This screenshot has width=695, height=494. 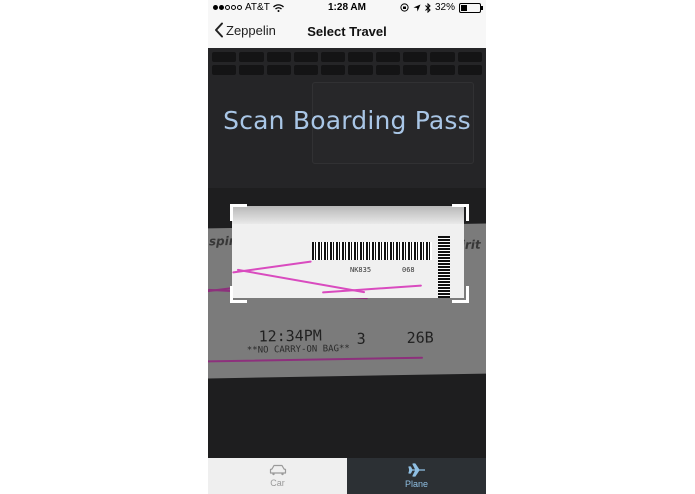 I want to click on navigation-bar: Zeppelin Select Travel, so click(x=347, y=32).